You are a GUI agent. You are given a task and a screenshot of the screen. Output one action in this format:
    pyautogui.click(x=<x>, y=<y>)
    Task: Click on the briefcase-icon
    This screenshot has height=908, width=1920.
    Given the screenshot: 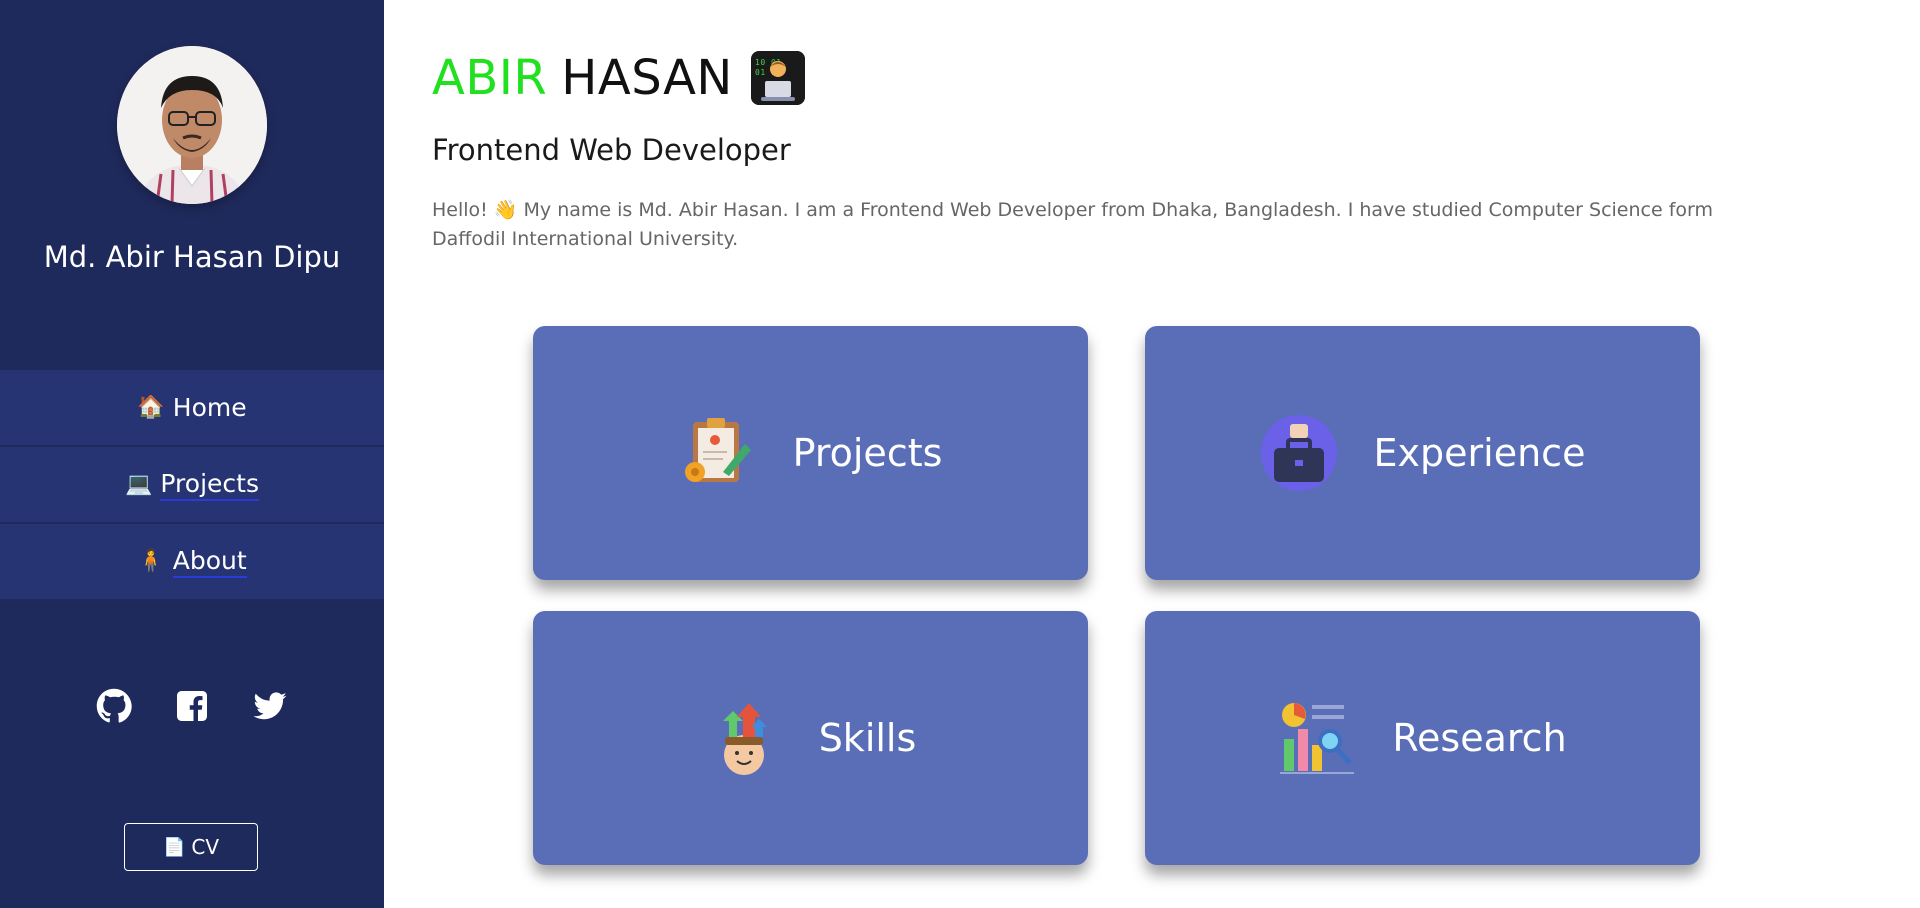 What is the action you would take?
    pyautogui.click(x=1298, y=453)
    